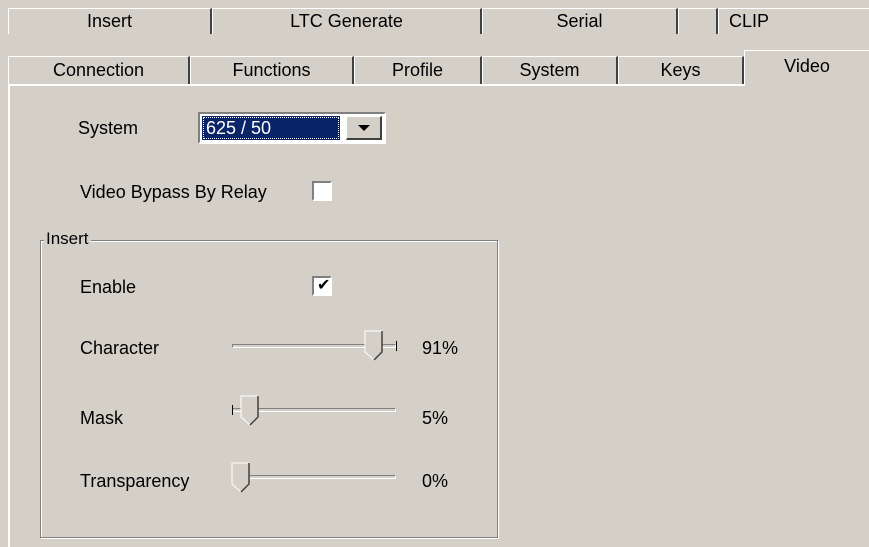 Image resolution: width=869 pixels, height=547 pixels. I want to click on enable-label: Enable, so click(108, 287).